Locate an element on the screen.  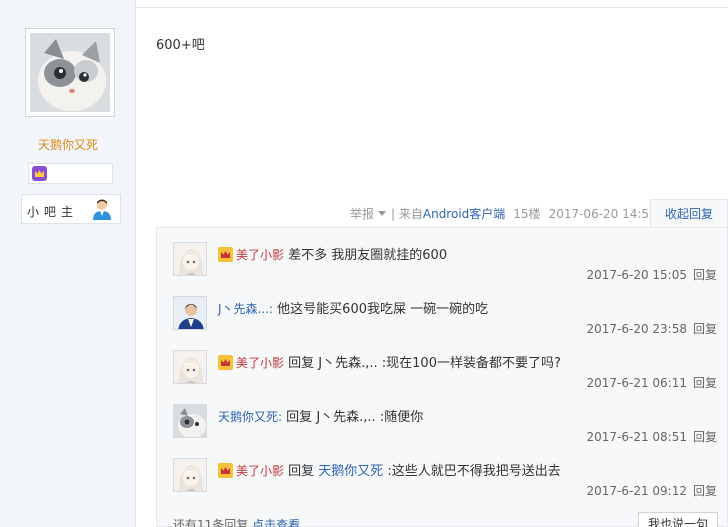
reply-line: 美了小影 回复 J丶先森.,.. :现在100一样装备都不要了吗? is located at coordinates (389, 361).